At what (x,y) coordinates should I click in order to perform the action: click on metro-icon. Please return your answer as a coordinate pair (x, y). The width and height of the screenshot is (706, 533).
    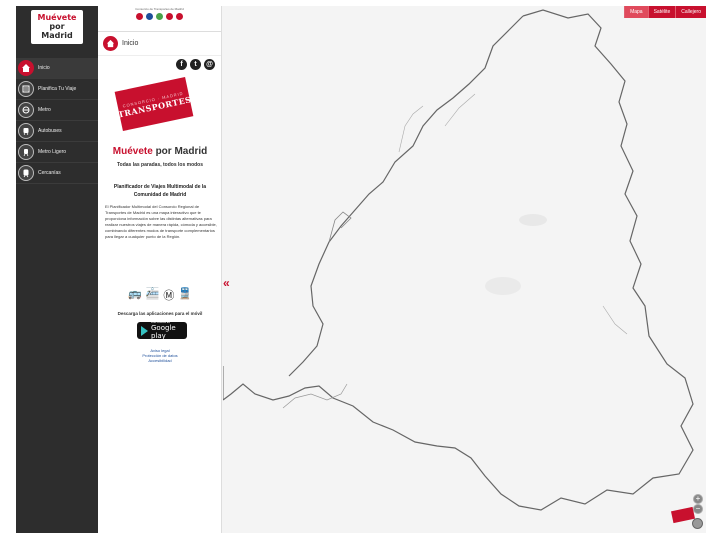
    Looking at the image, I should click on (26, 110).